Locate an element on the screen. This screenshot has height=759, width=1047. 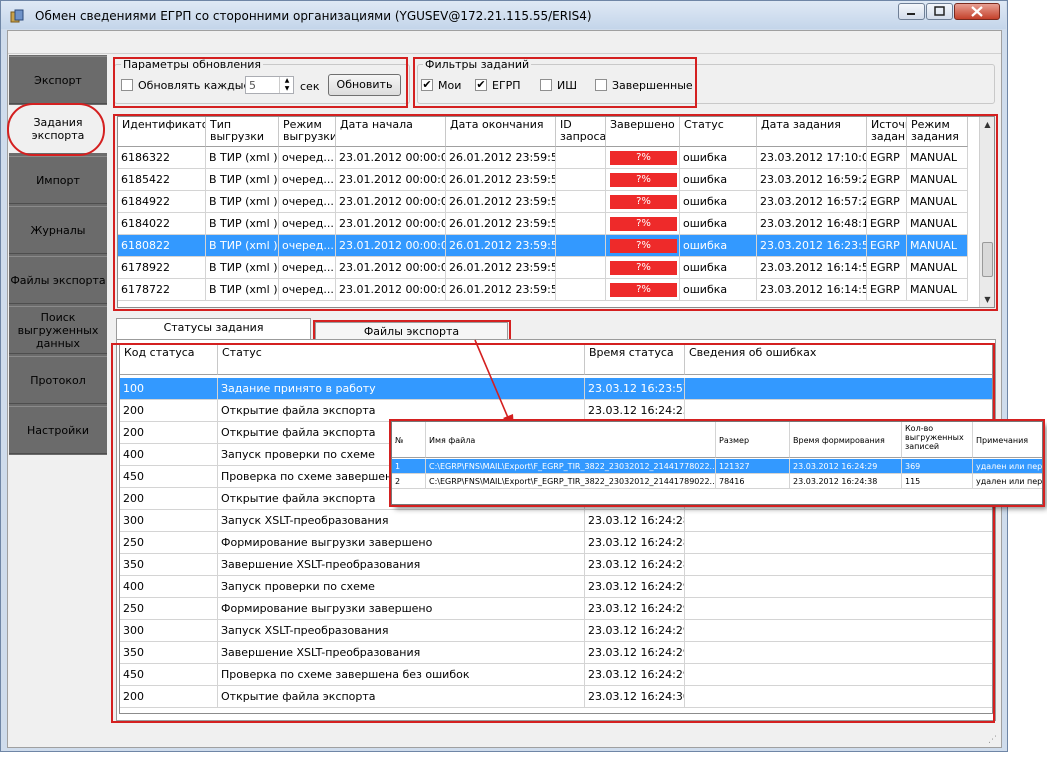
sidebar-item-settings: Настройки is located at coordinates (58, 430).